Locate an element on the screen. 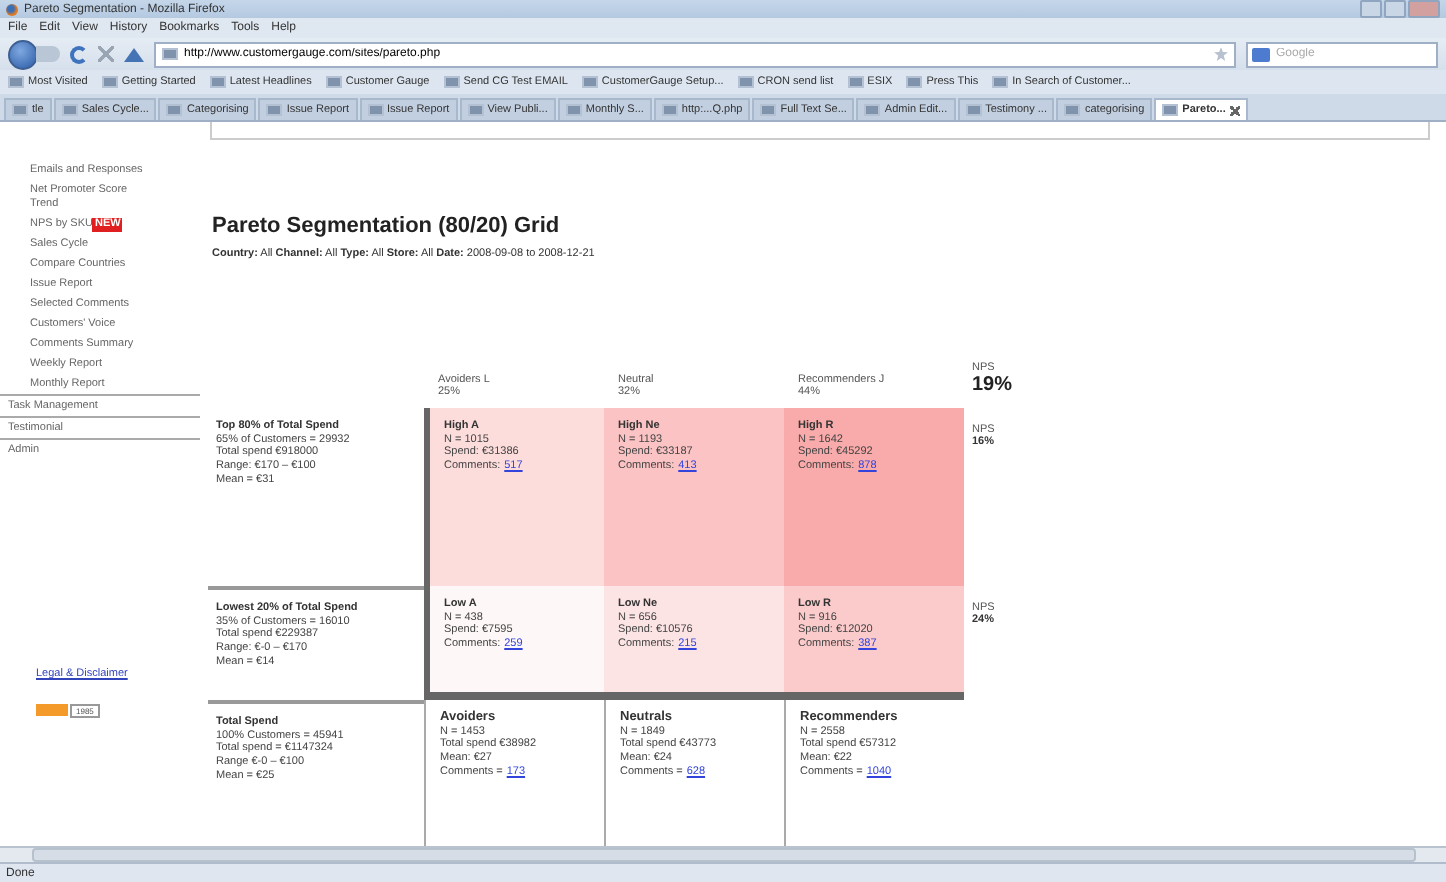  close-tab-icon is located at coordinates (1234, 110).